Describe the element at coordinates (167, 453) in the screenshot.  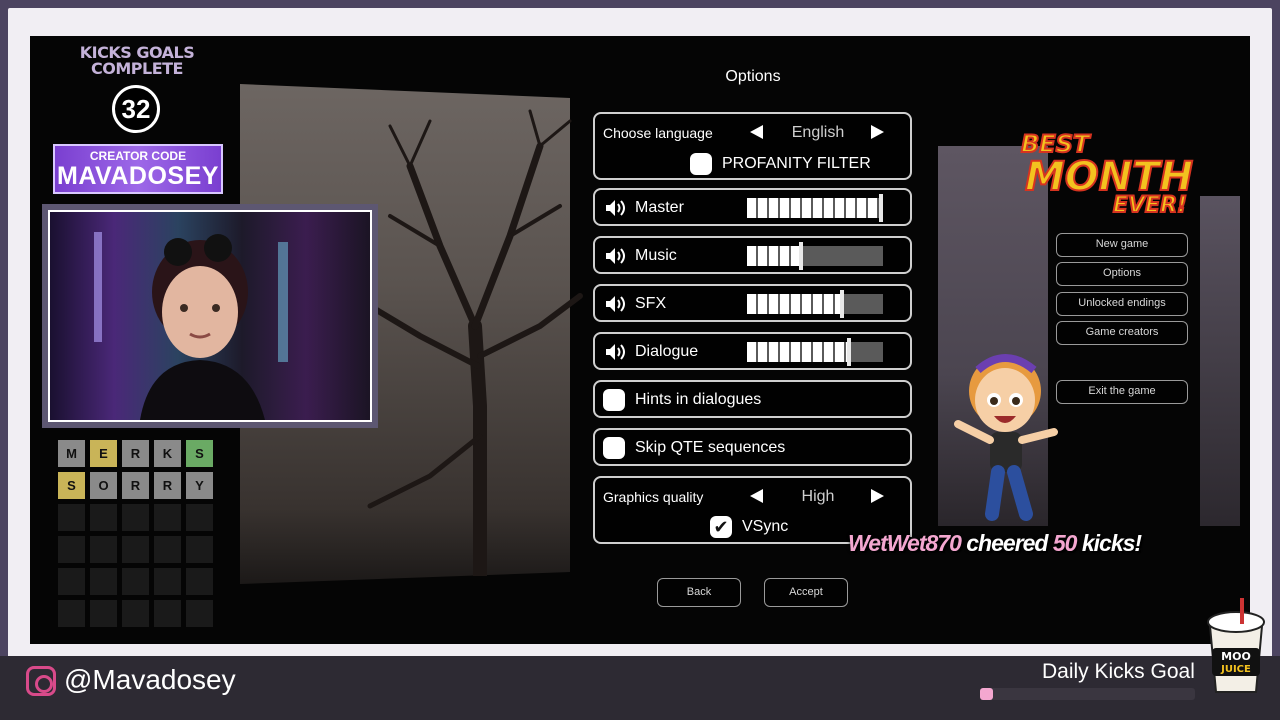
I see `wordle-tile: K` at that location.